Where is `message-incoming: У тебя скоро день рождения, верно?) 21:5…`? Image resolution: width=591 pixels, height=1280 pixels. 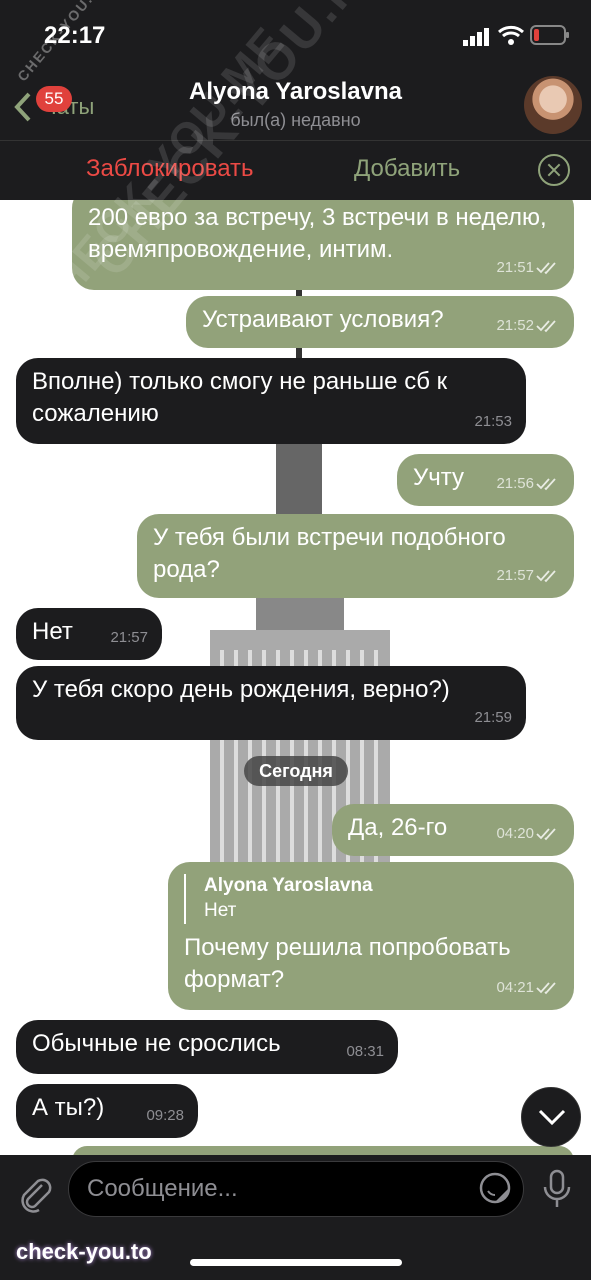 message-incoming: У тебя скоро день рождения, верно?) 21:5… is located at coordinates (271, 703).